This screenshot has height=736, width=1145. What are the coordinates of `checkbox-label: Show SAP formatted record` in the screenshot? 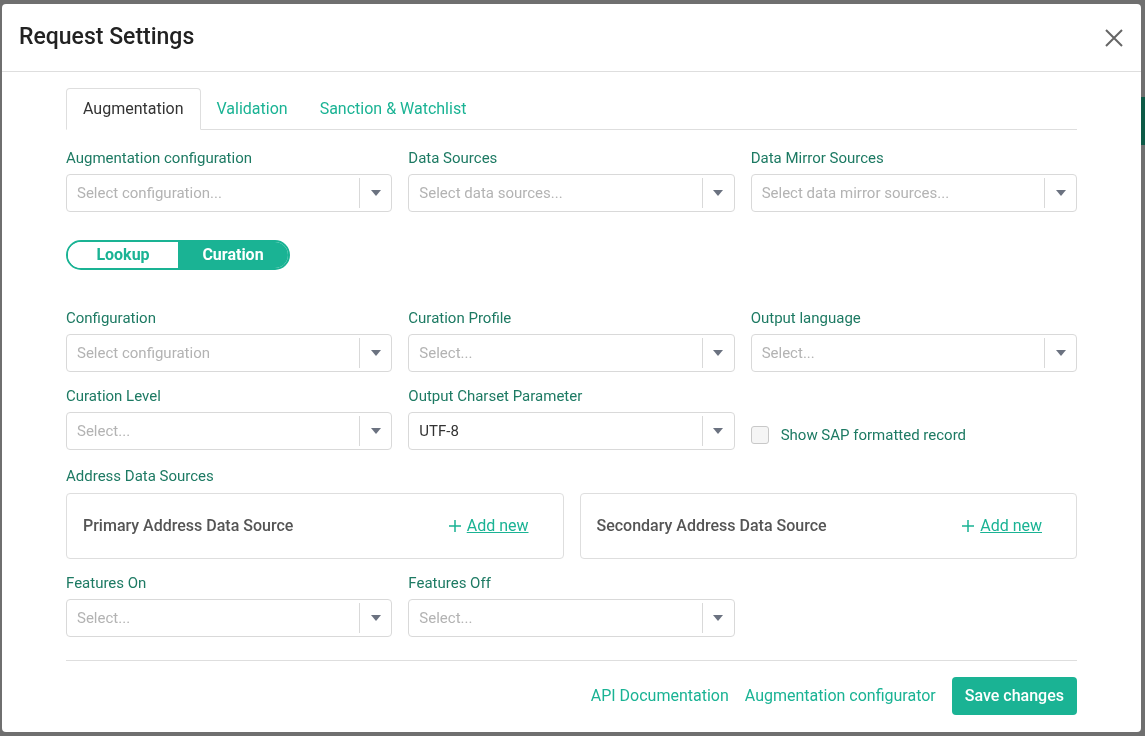 It's located at (873, 435).